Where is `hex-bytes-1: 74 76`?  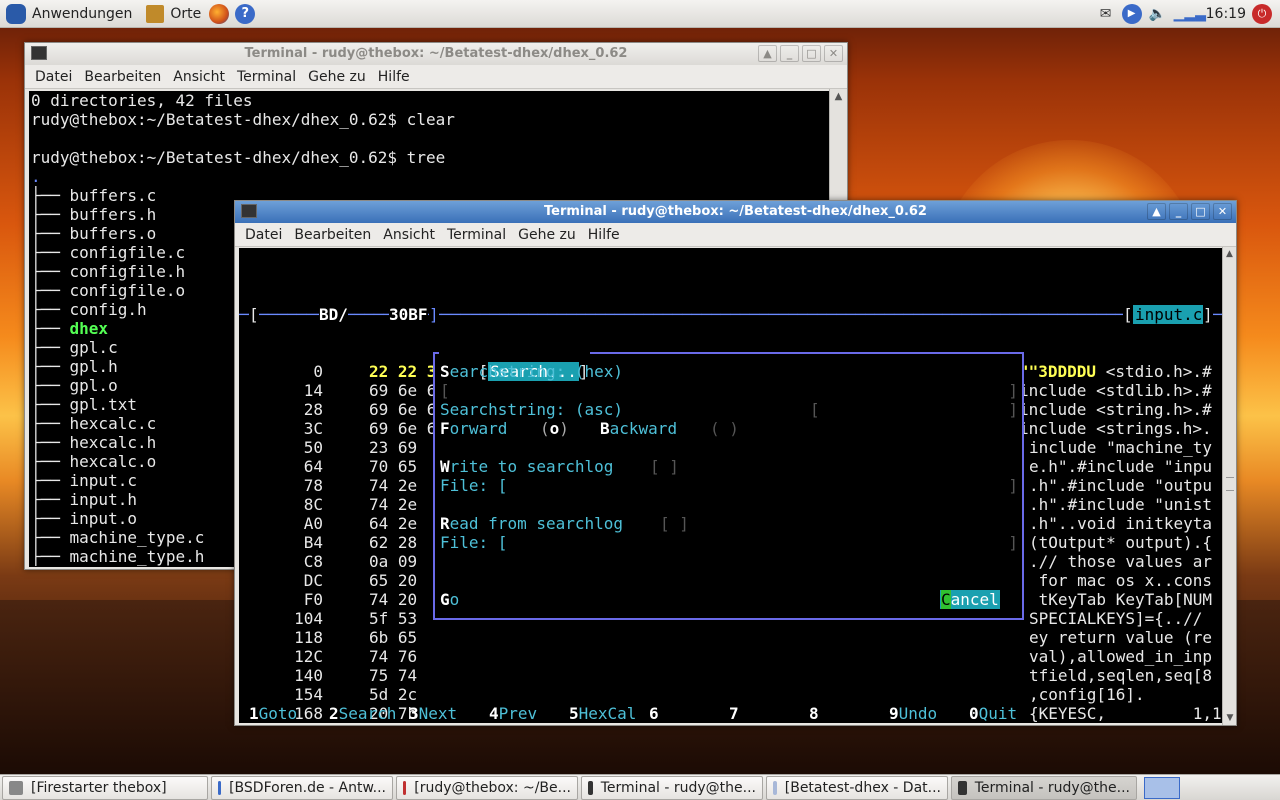 hex-bytes-1: 74 76 is located at coordinates (393, 656).